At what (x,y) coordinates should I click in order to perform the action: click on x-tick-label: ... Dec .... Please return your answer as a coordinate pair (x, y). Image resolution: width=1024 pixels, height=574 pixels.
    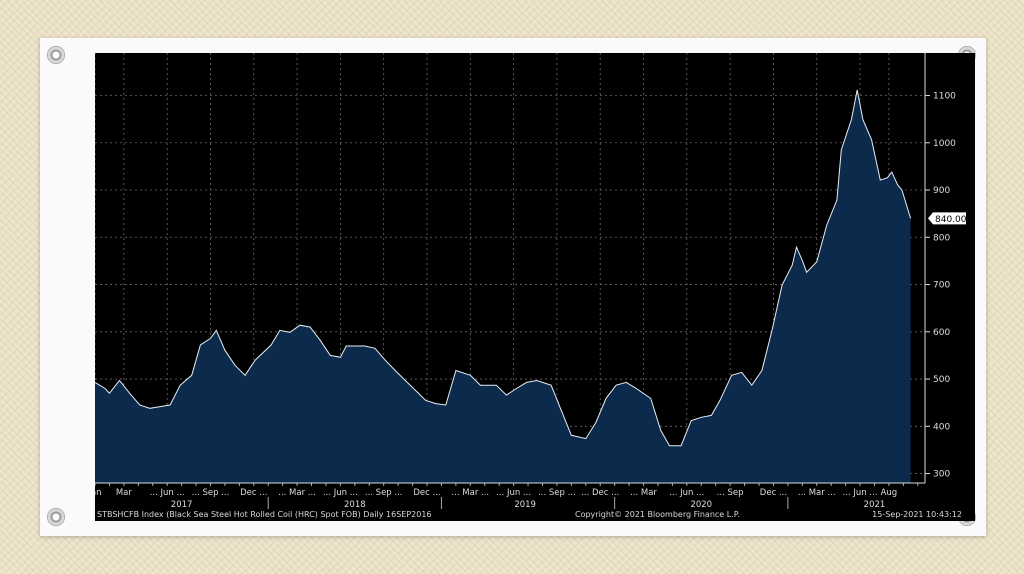
    Looking at the image, I should click on (600, 493).